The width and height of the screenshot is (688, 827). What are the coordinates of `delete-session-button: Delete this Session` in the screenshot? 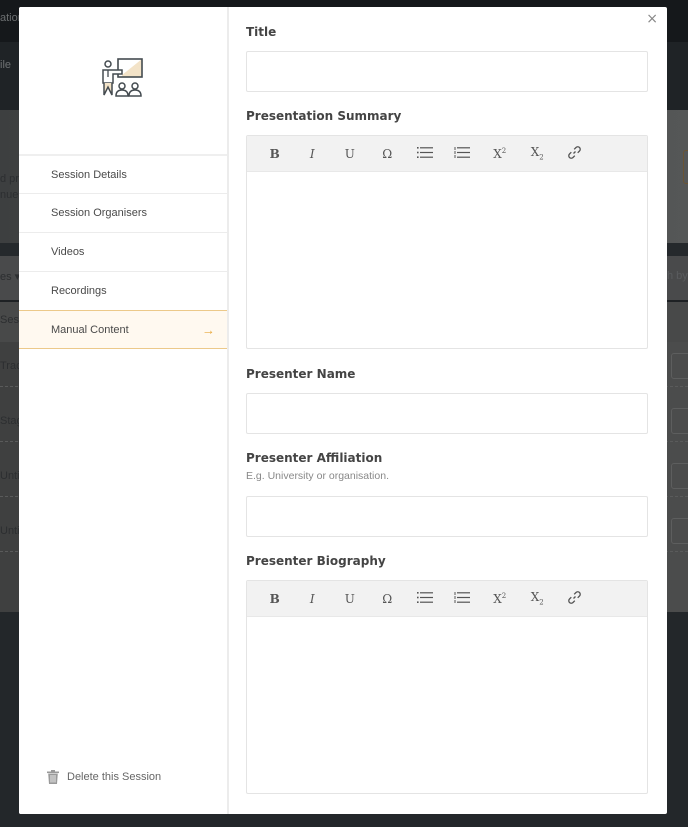 It's located at (104, 777).